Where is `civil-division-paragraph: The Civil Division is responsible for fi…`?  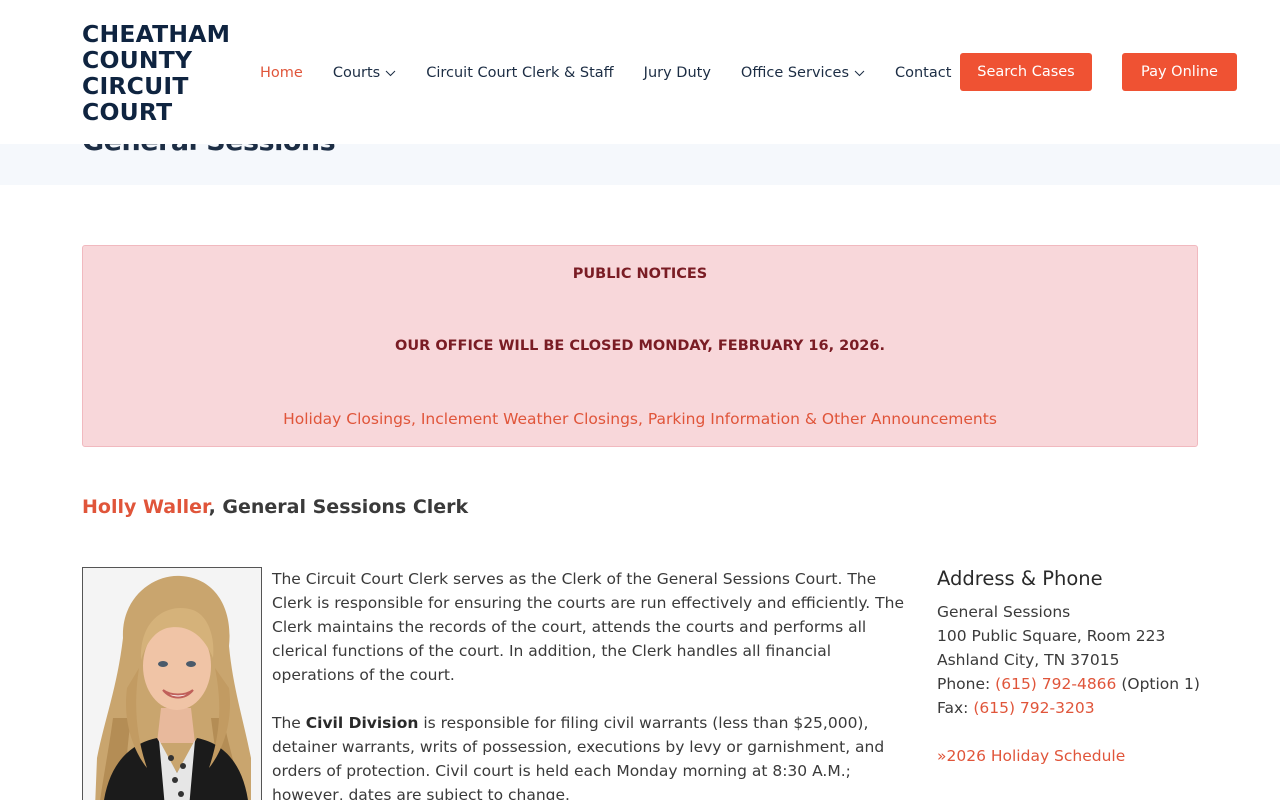 civil-division-paragraph: The Civil Division is responsible for fi… is located at coordinates (592, 755).